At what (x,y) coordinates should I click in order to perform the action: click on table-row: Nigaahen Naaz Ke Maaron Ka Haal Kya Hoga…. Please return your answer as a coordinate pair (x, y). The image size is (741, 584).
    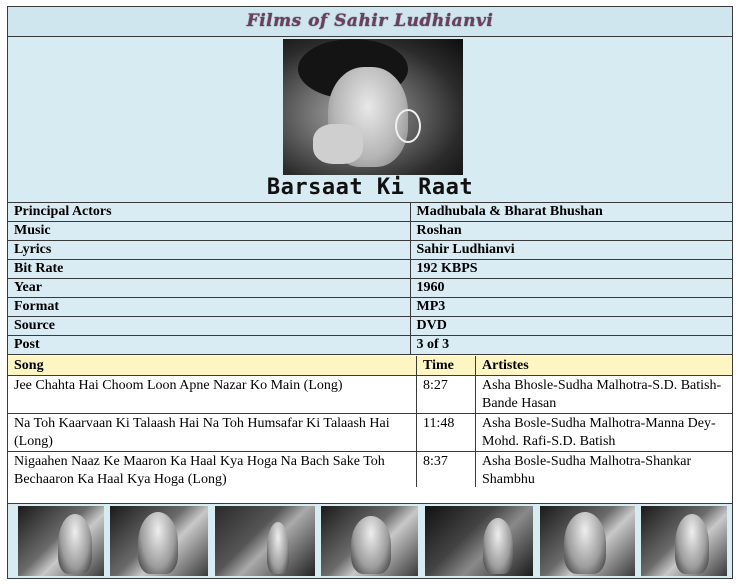
    Looking at the image, I should click on (370, 470).